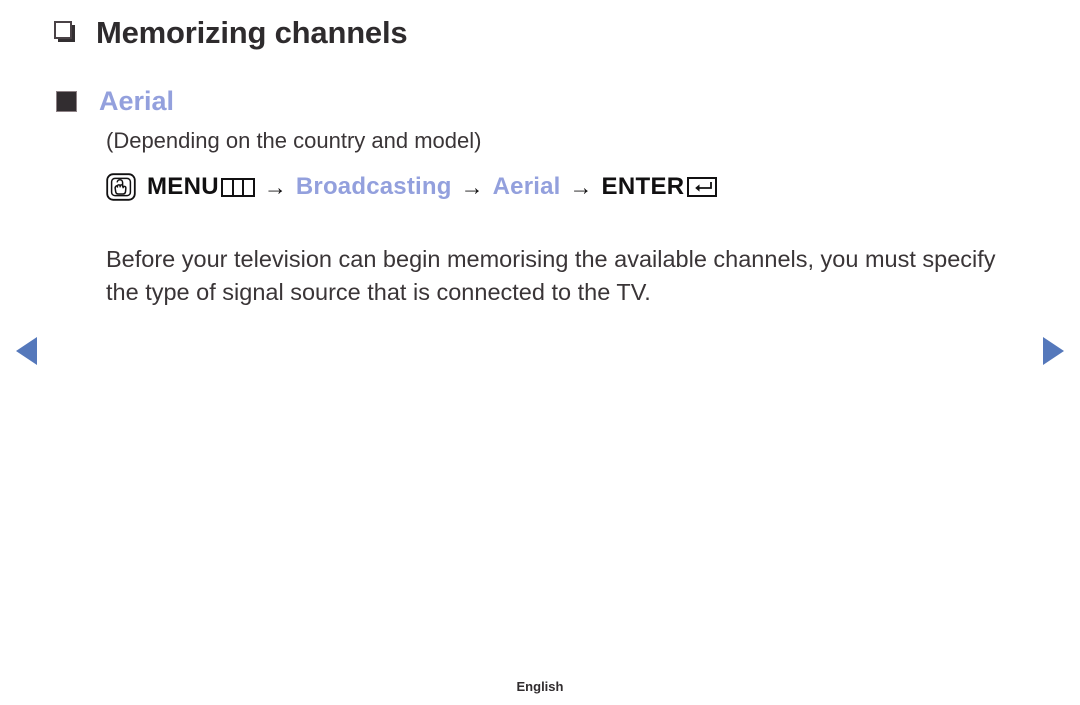 Image resolution: width=1080 pixels, height=705 pixels. I want to click on menu-path: MENU → Broadcasting → Aerial → ENTER, so click(412, 187).